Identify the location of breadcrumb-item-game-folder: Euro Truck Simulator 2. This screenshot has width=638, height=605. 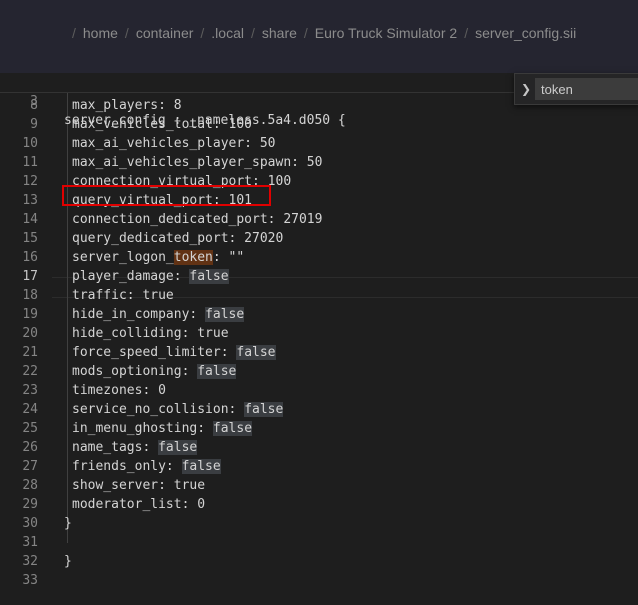
(386, 33).